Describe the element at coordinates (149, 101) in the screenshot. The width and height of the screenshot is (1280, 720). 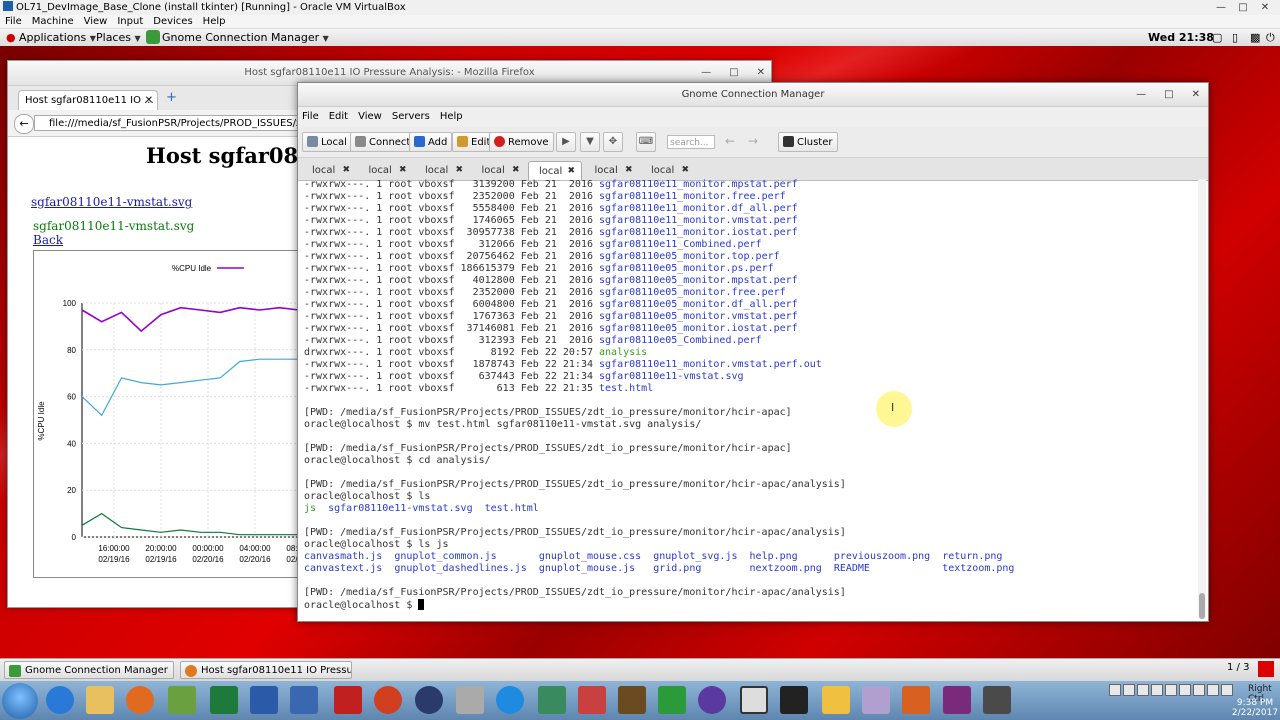
I see `close-tab-icon: ✕` at that location.